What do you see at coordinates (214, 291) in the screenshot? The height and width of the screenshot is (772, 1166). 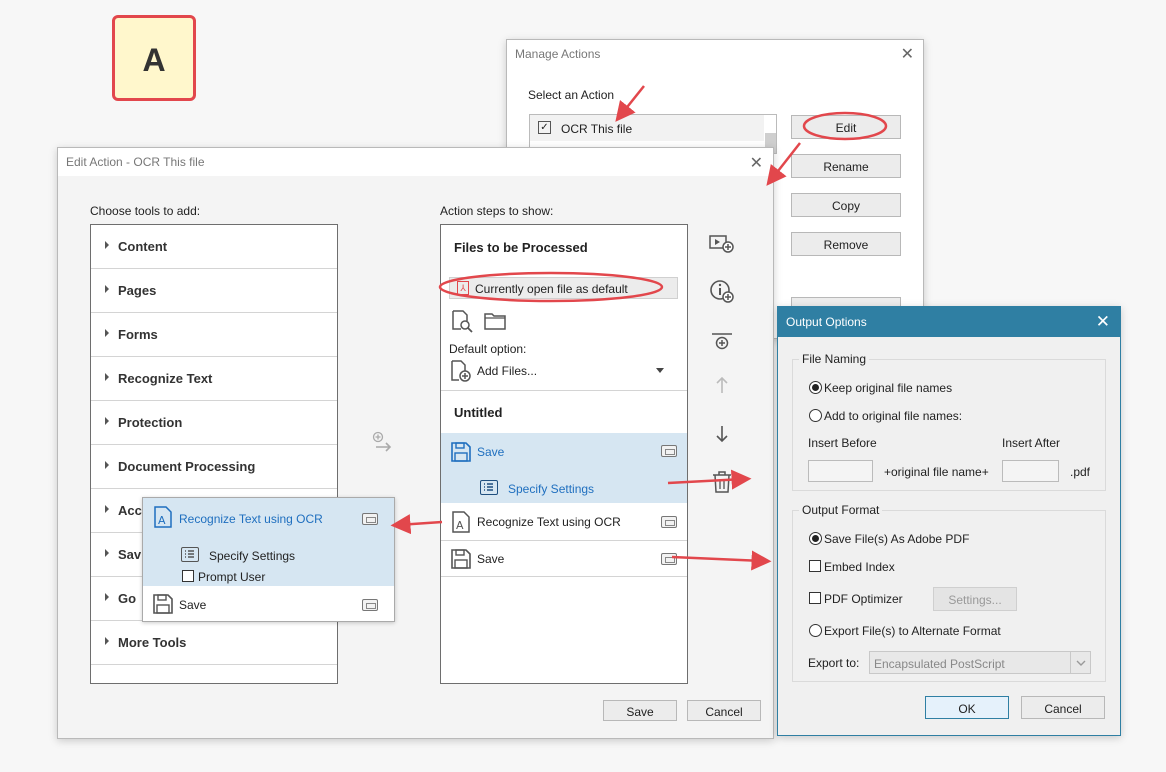 I see `tool-group-pages: Pages` at bounding box center [214, 291].